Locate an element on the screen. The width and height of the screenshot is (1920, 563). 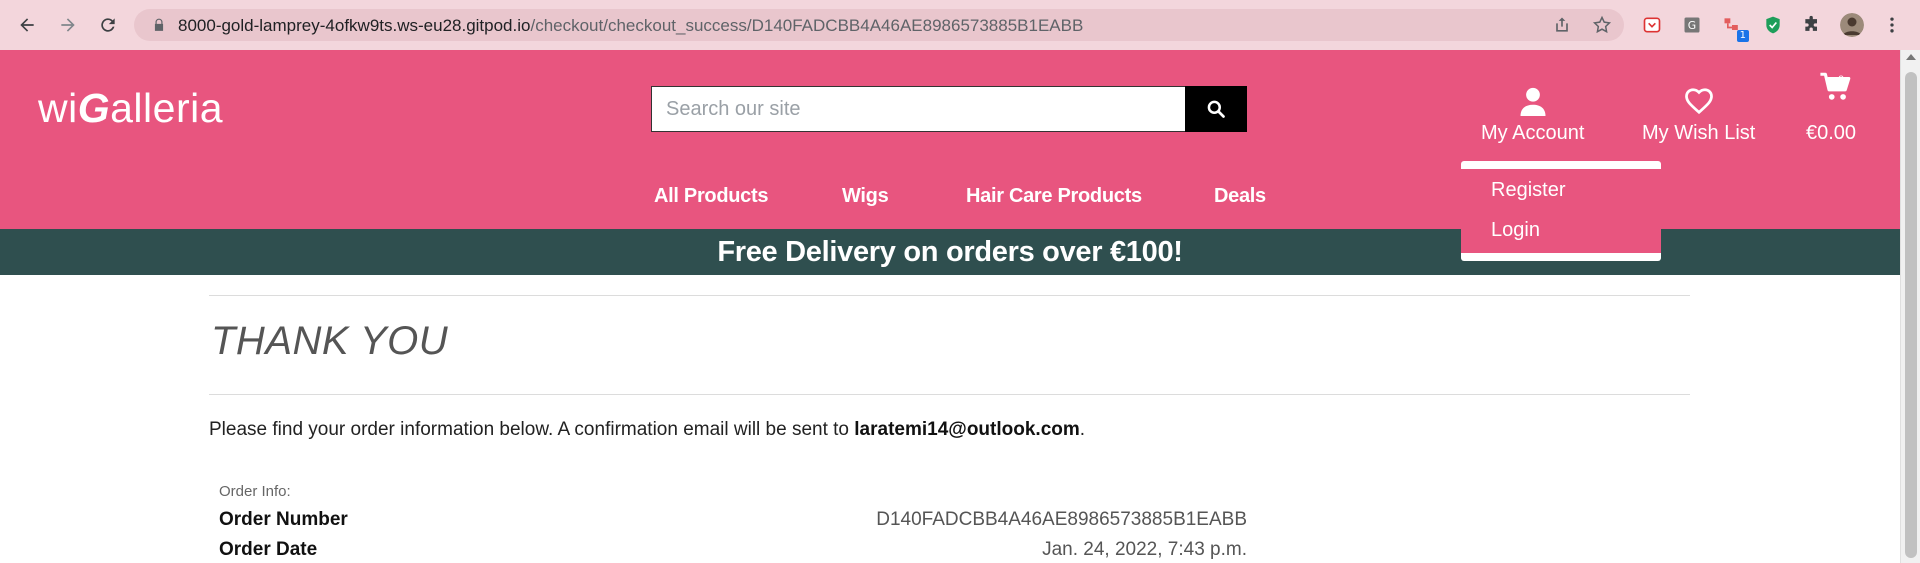
profile-avatar is located at coordinates (1852, 25).